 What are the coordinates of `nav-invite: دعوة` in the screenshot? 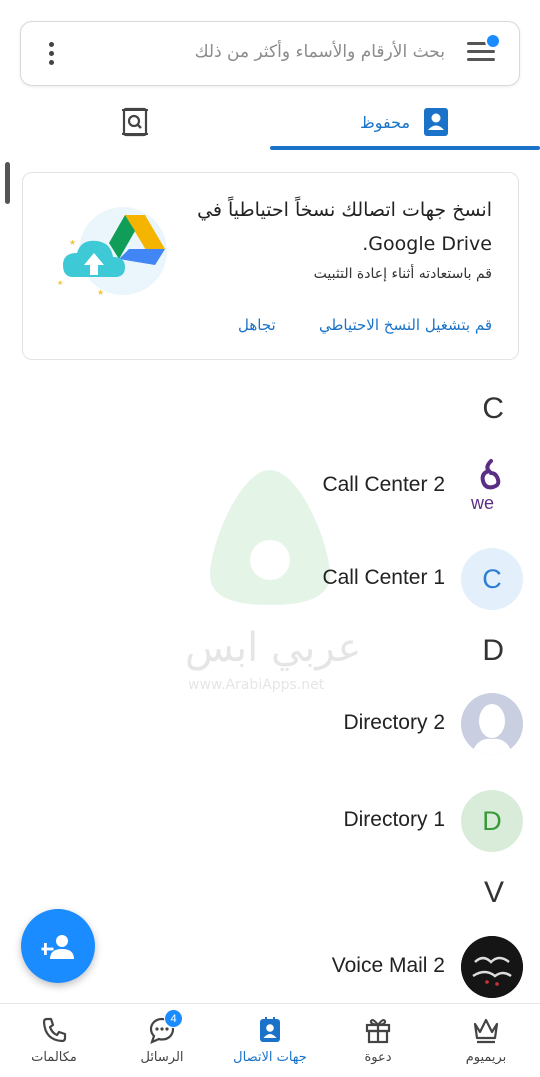 It's located at (378, 1044).